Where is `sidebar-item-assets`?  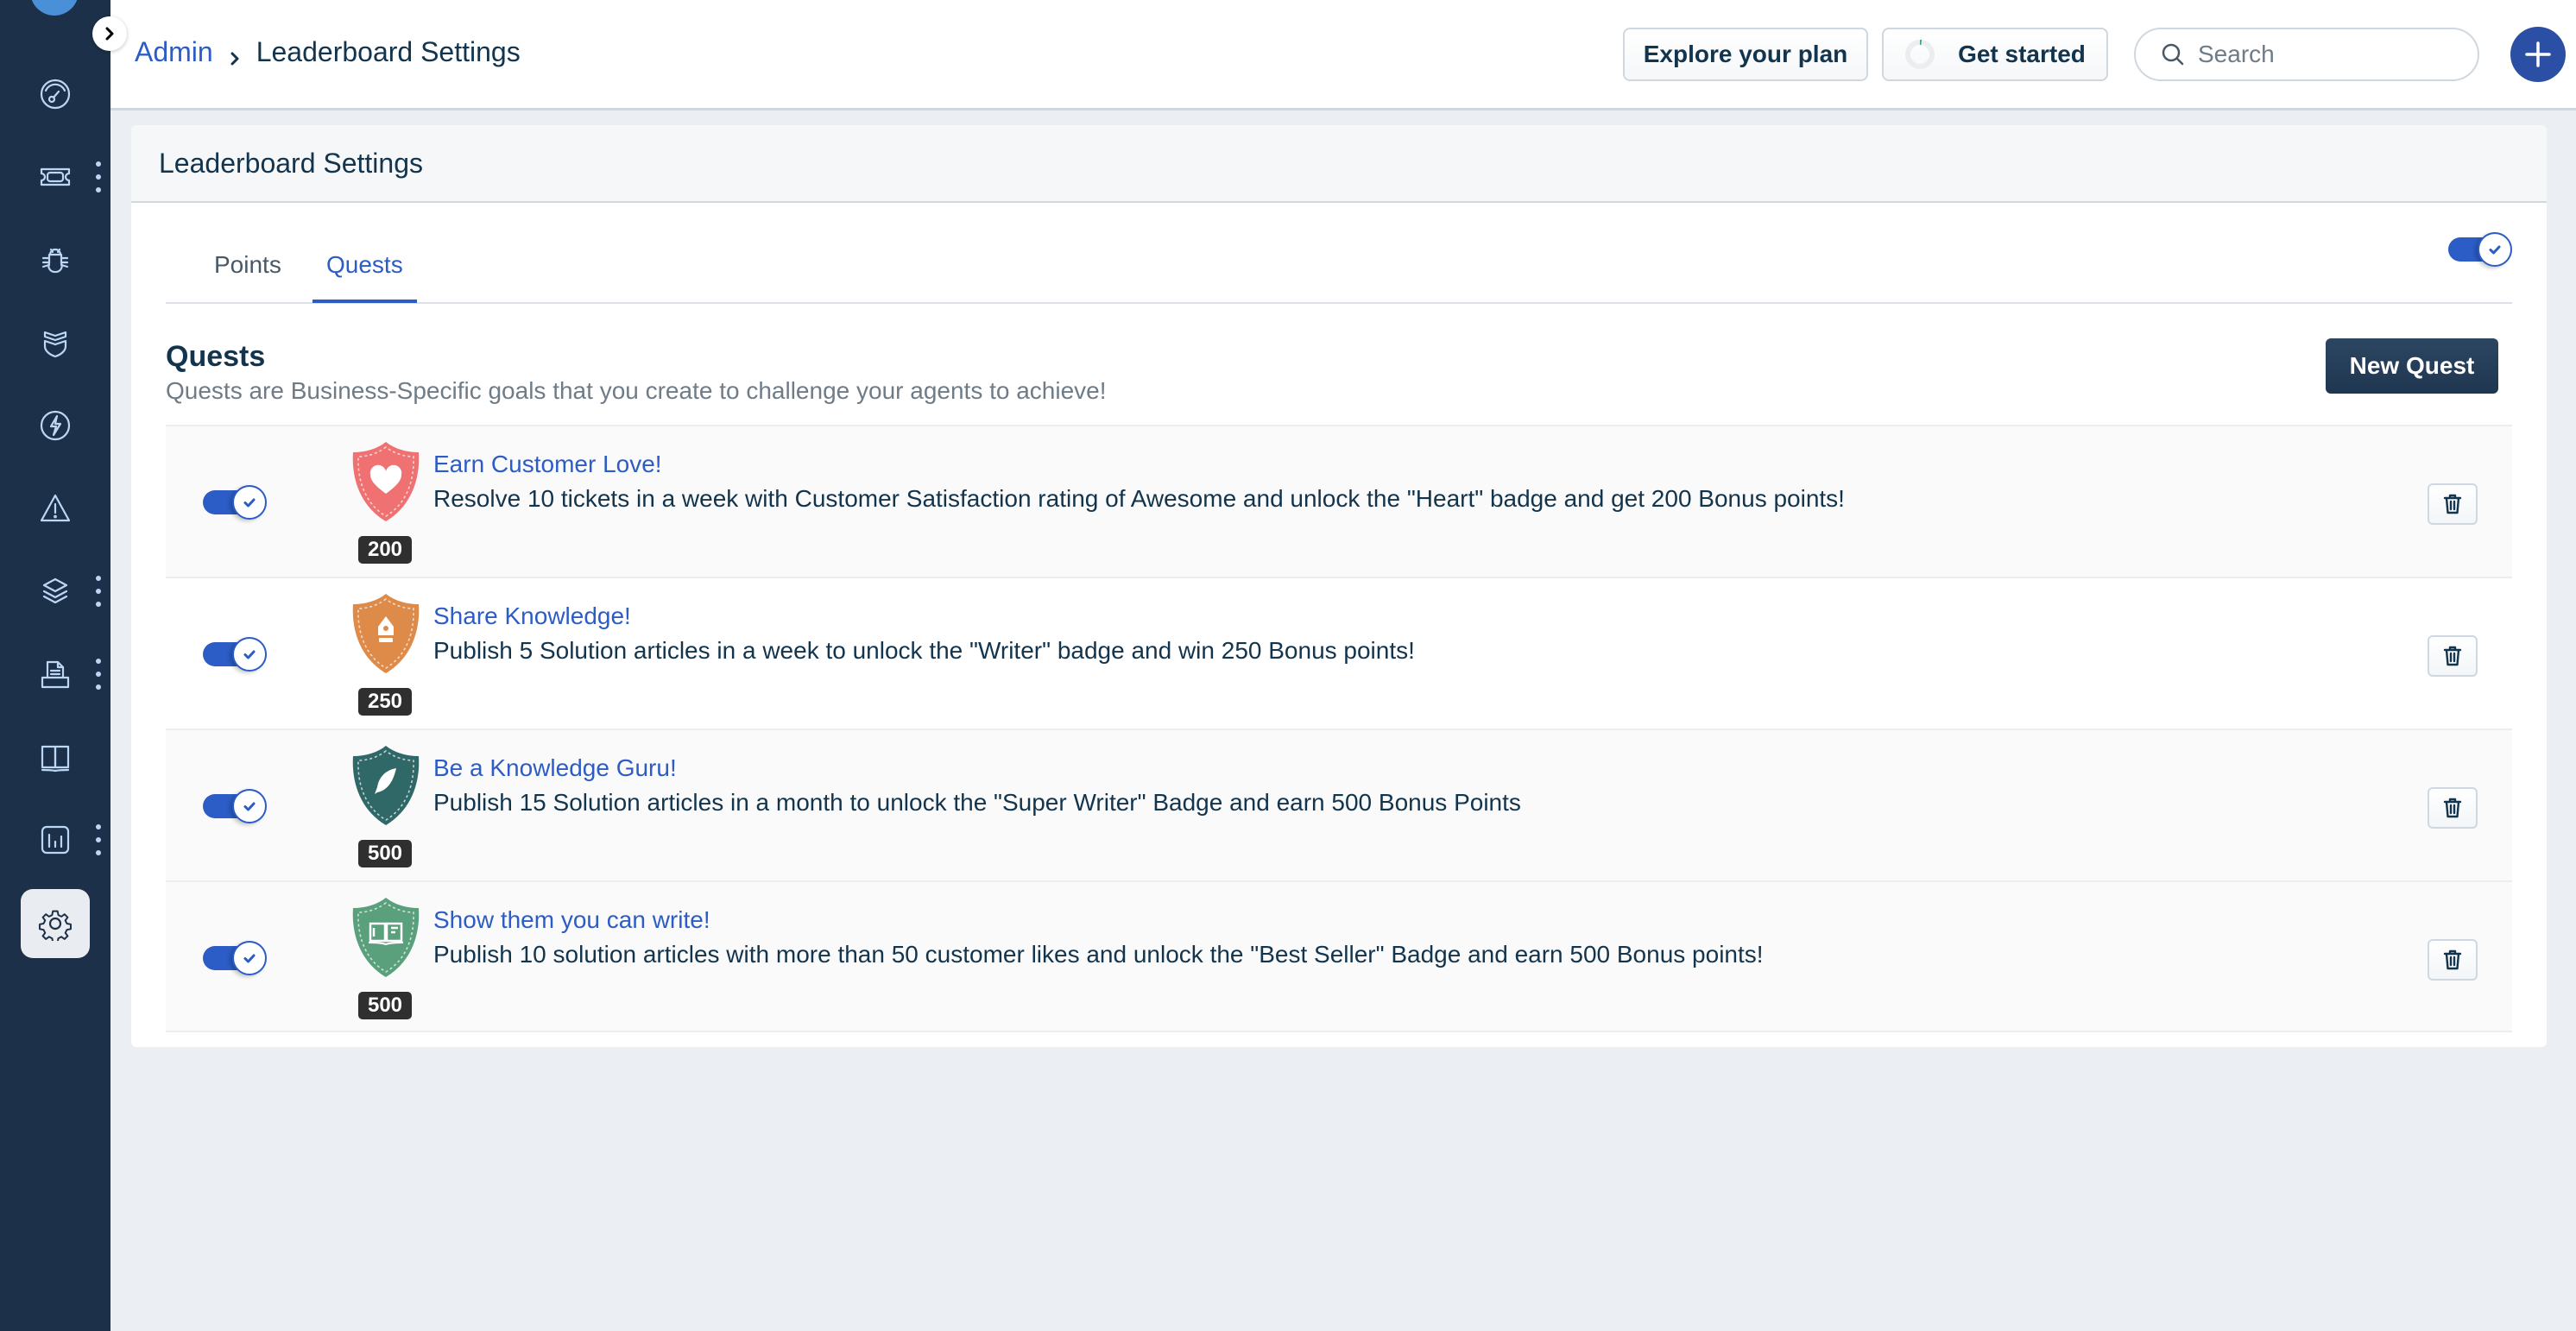 sidebar-item-assets is located at coordinates (55, 591).